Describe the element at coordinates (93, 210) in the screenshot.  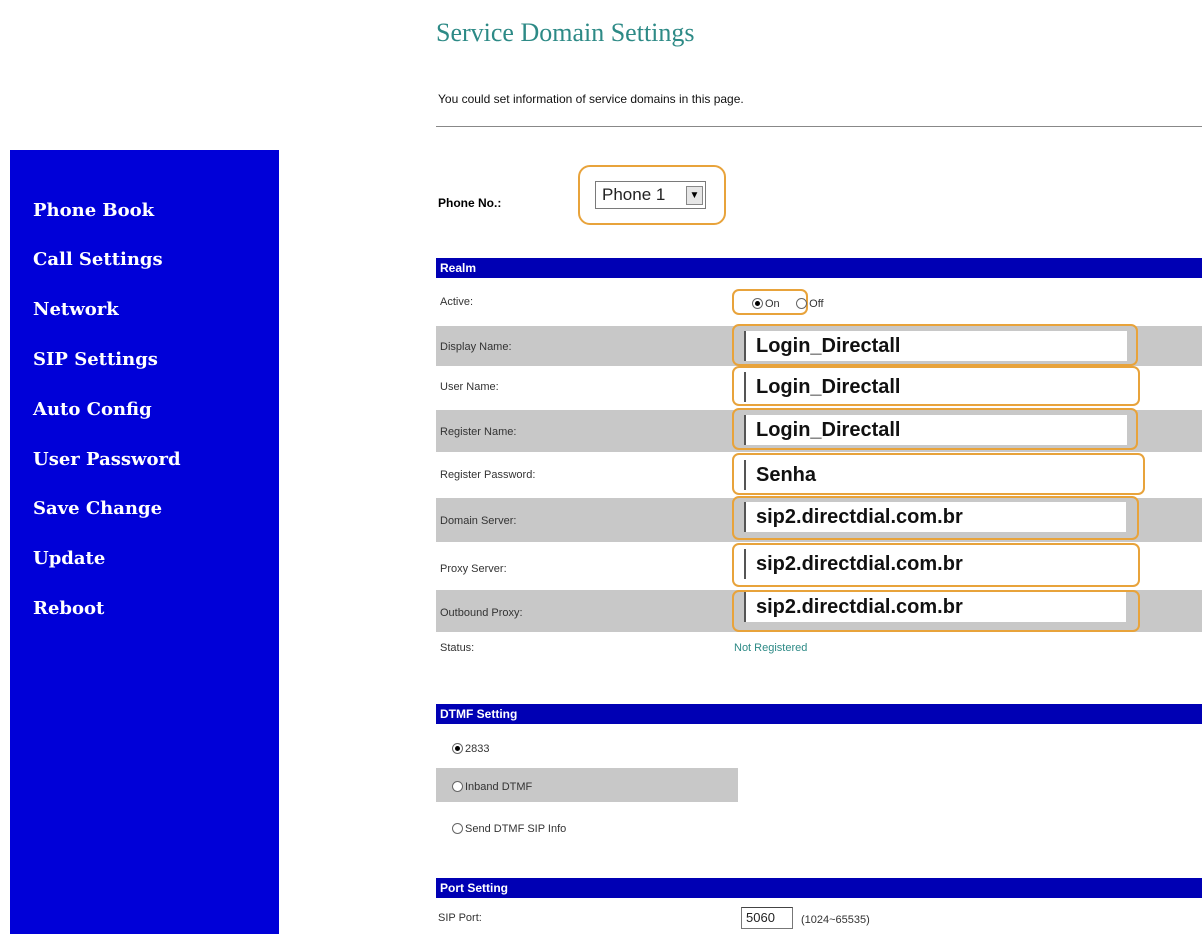
I see `sidebar-item-phone-book: Phone Book` at that location.